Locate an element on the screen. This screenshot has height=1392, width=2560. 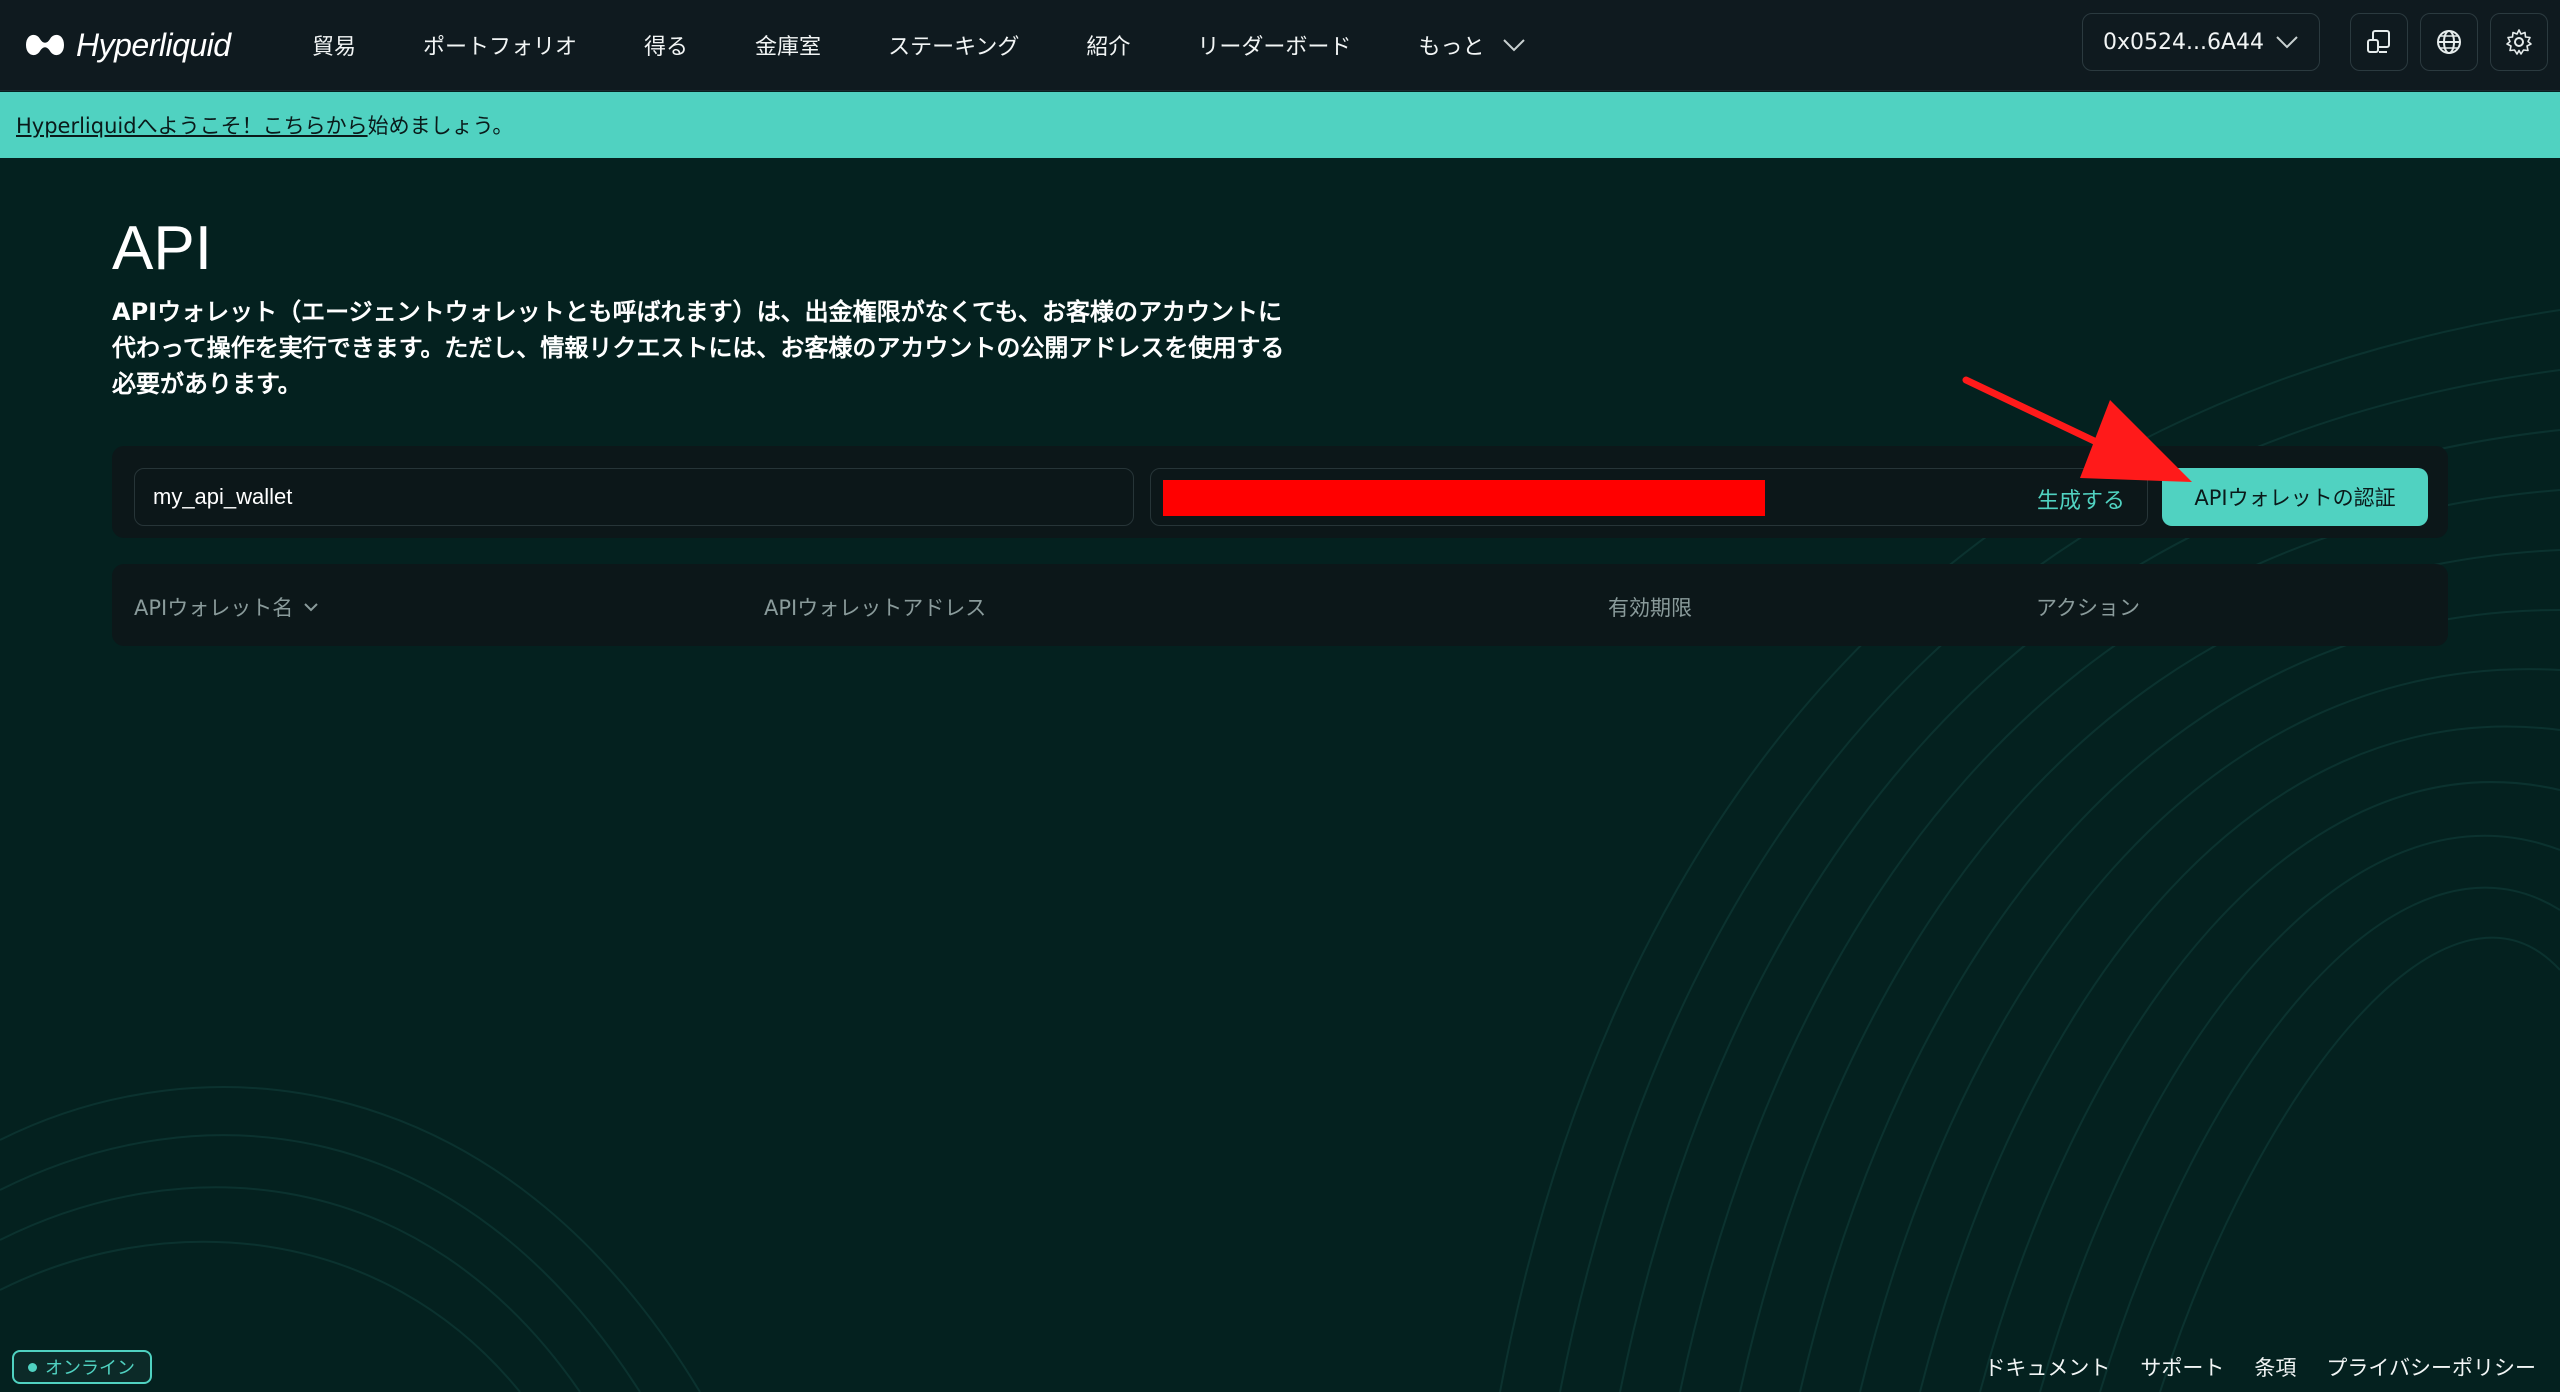
nav-menu: 貿易 ポートフォリオ 得る 金庫室 ステーキング 紹介 リーダーボード もっと is located at coordinates (952, 45).